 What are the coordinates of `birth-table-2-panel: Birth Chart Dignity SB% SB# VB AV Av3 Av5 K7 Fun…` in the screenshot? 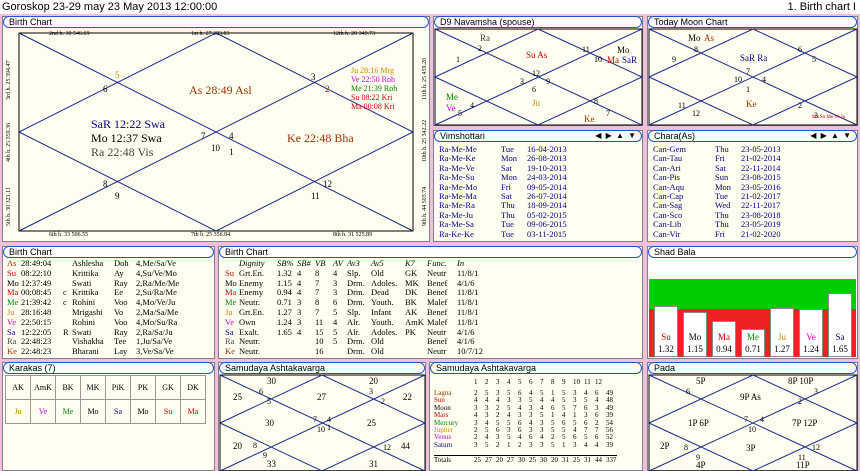 It's located at (430, 302).